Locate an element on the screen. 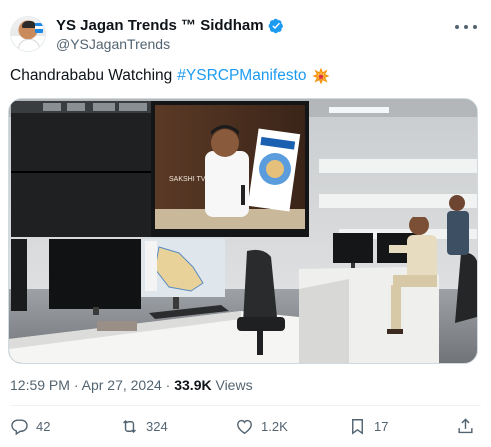  author-display-name-row: YS Jagan Trends ™ Siddham is located at coordinates (170, 25).